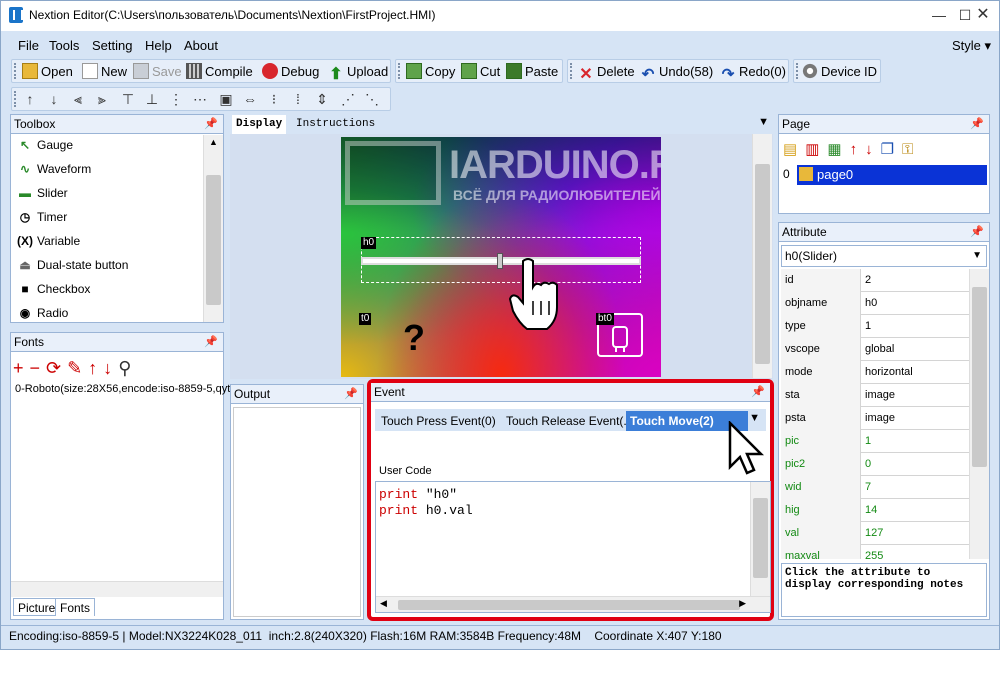  I want to click on attribute-value: 255, so click(874, 552).